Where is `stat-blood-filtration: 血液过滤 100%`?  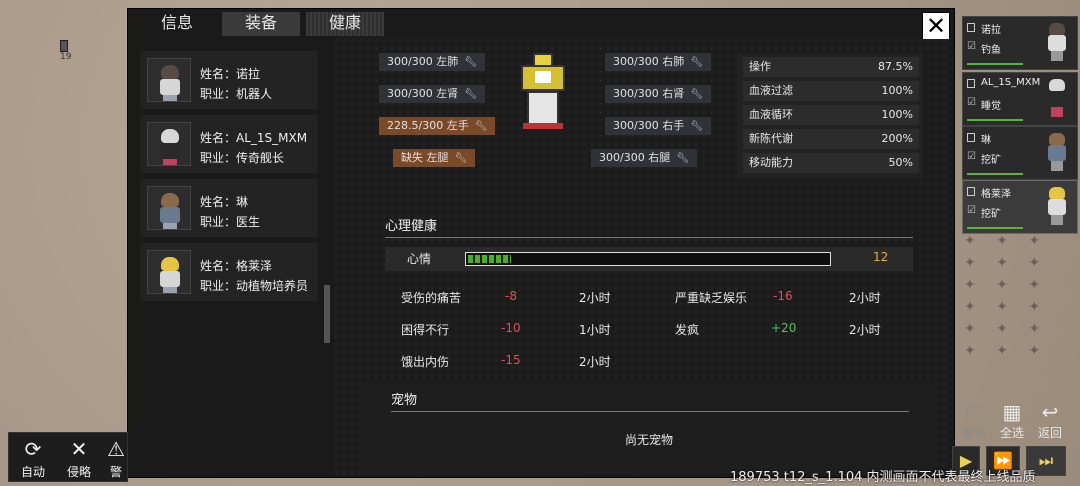
stat-blood-filtration: 血液过滤 100% is located at coordinates (831, 91).